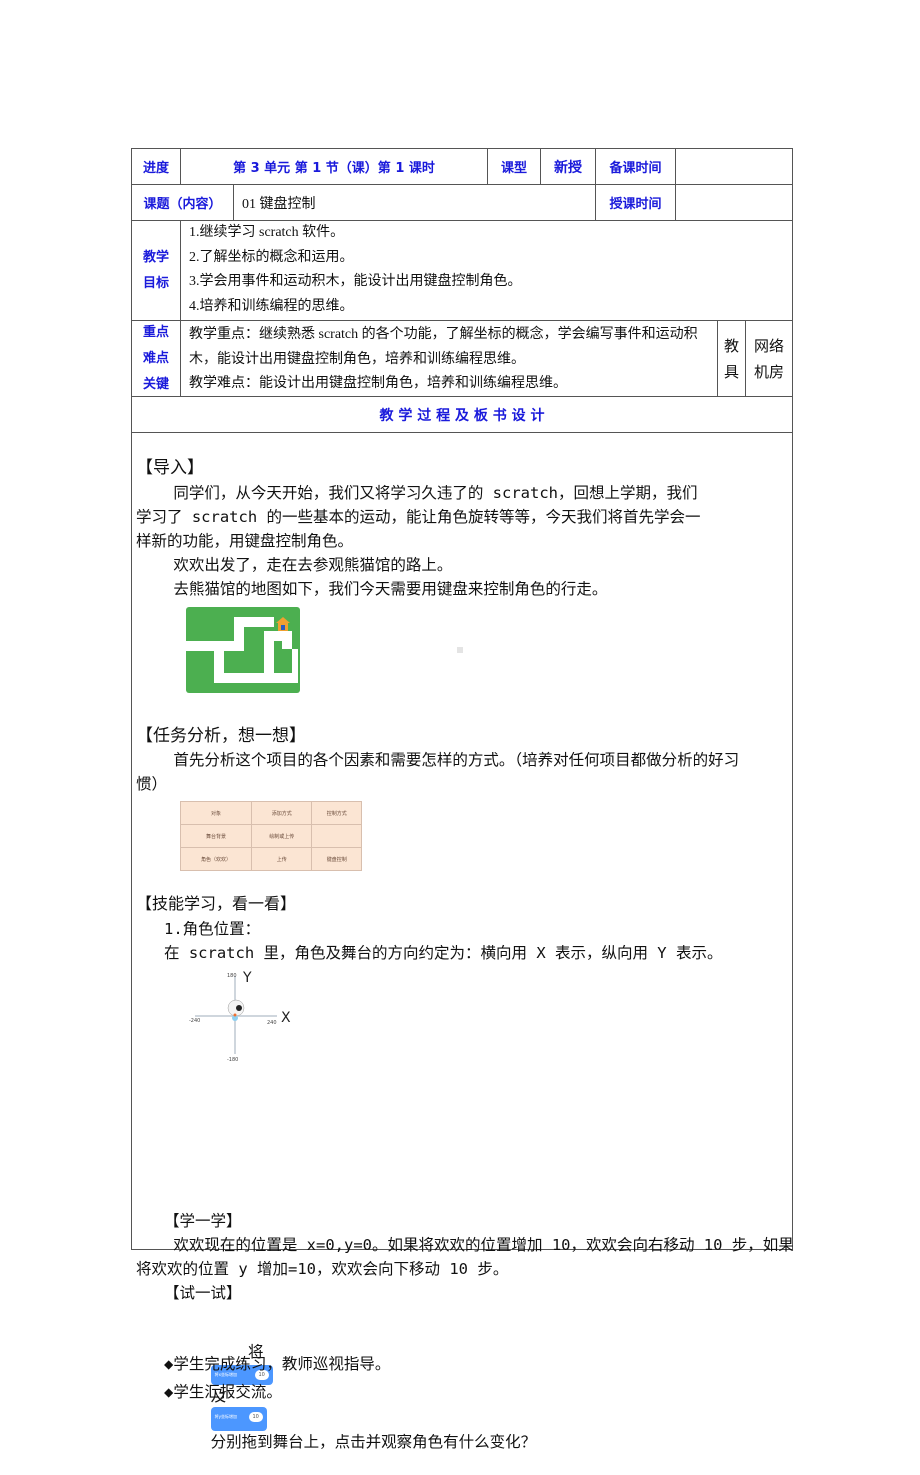  Describe the element at coordinates (216, 903) in the screenshot. I see `skills-heading: 【技能学习，看一看】` at that location.